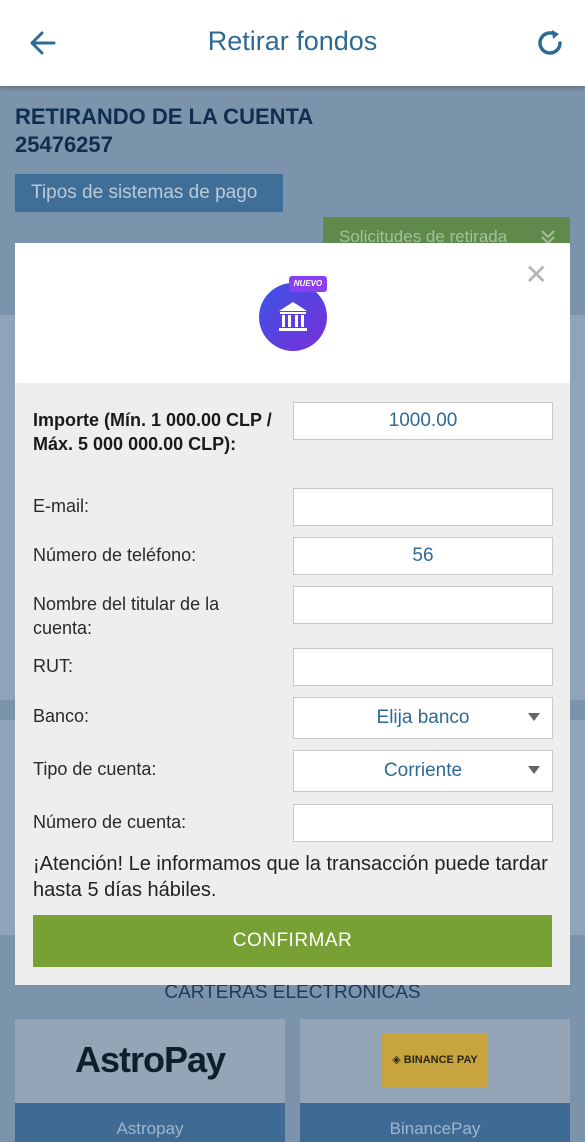  What do you see at coordinates (423, 507) in the screenshot?
I see `email-field` at bounding box center [423, 507].